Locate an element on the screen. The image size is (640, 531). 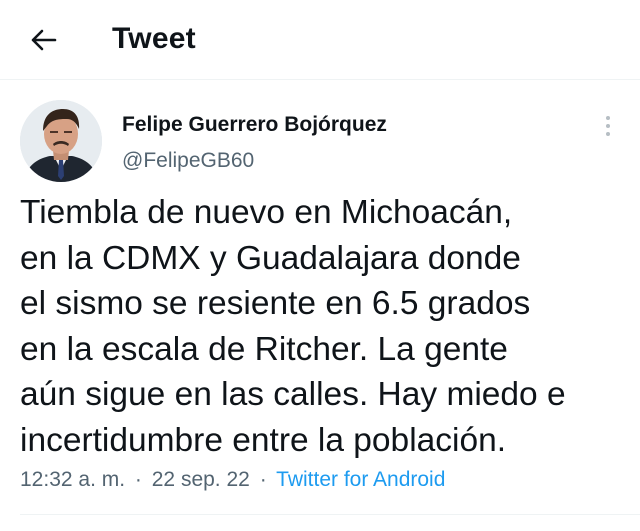
divider is located at coordinates (330, 514).